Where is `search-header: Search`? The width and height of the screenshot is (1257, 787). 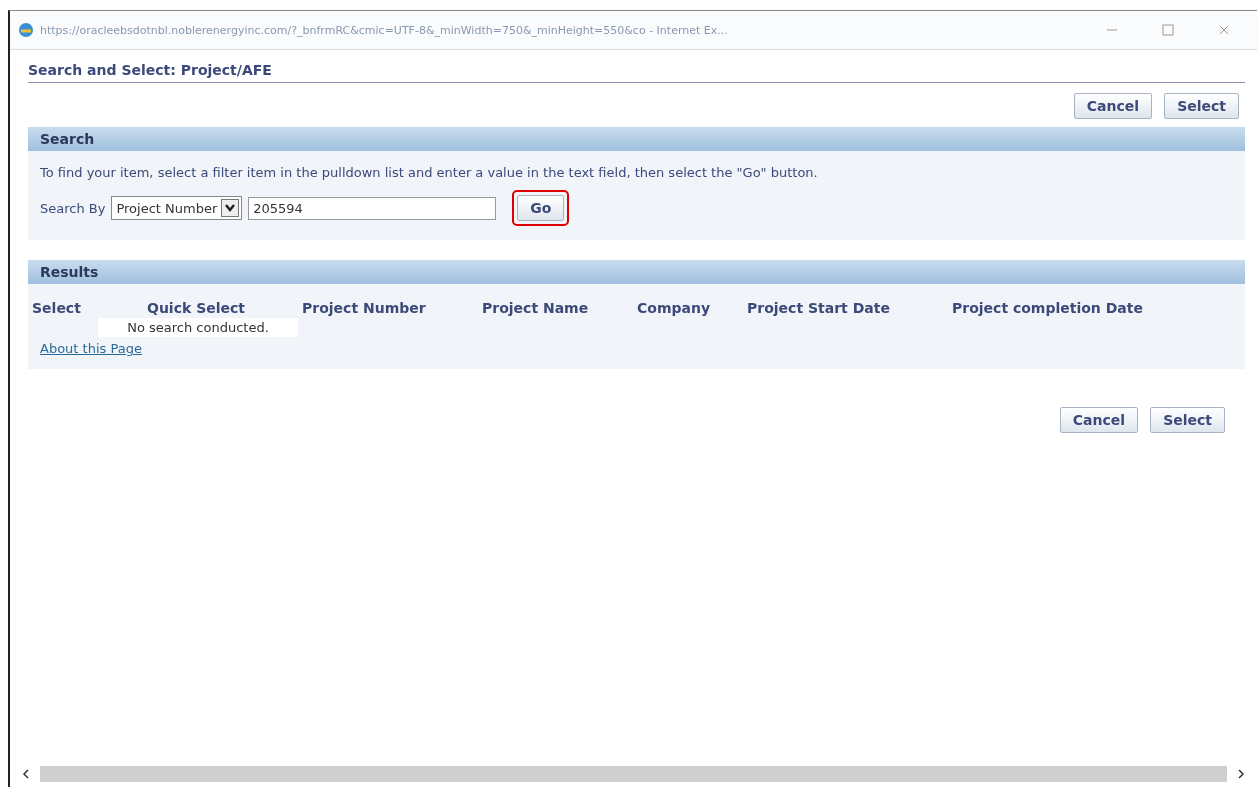 search-header: Search is located at coordinates (636, 139).